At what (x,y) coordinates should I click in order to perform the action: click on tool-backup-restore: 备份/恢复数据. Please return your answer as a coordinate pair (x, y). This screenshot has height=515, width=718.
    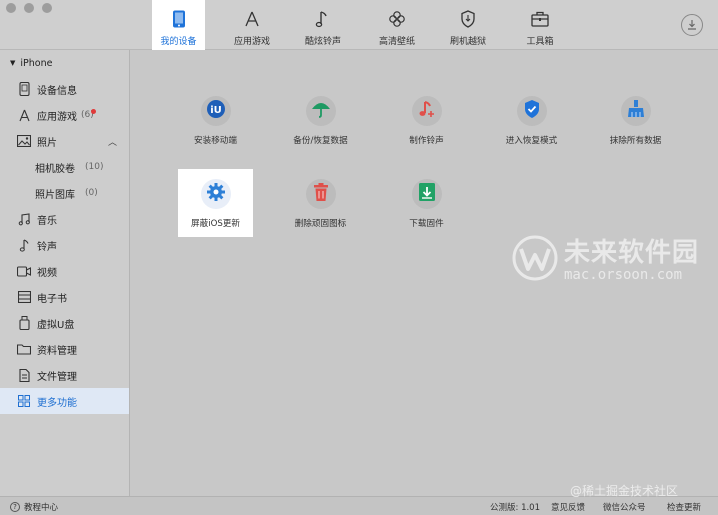
    Looking at the image, I should click on (320, 120).